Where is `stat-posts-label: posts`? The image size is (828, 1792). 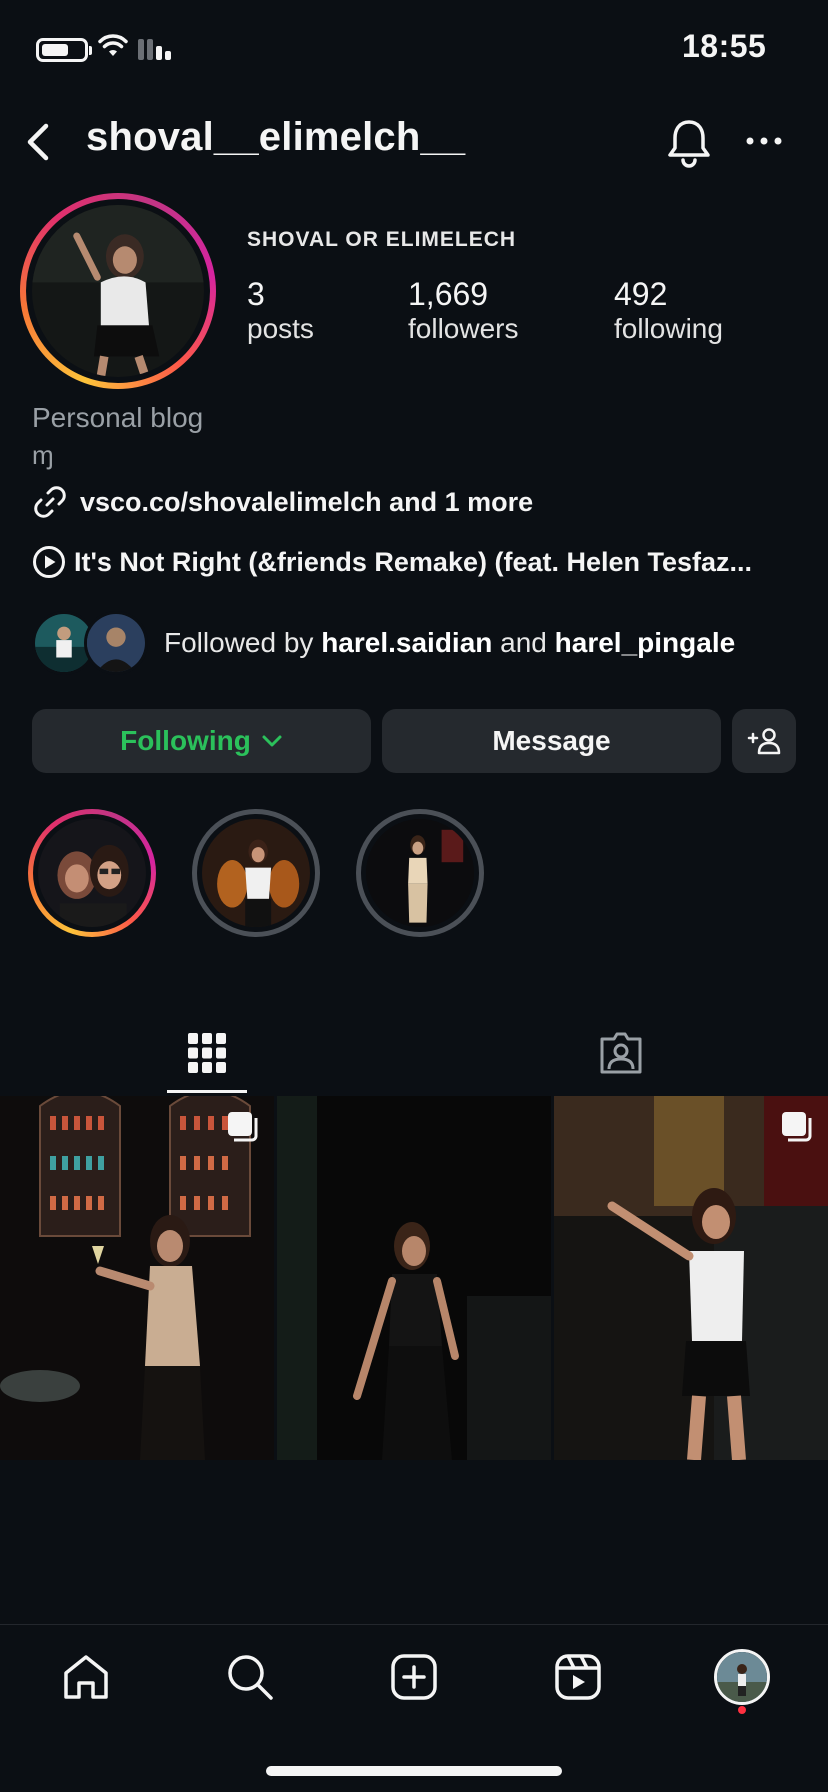 stat-posts-label: posts is located at coordinates (280, 328).